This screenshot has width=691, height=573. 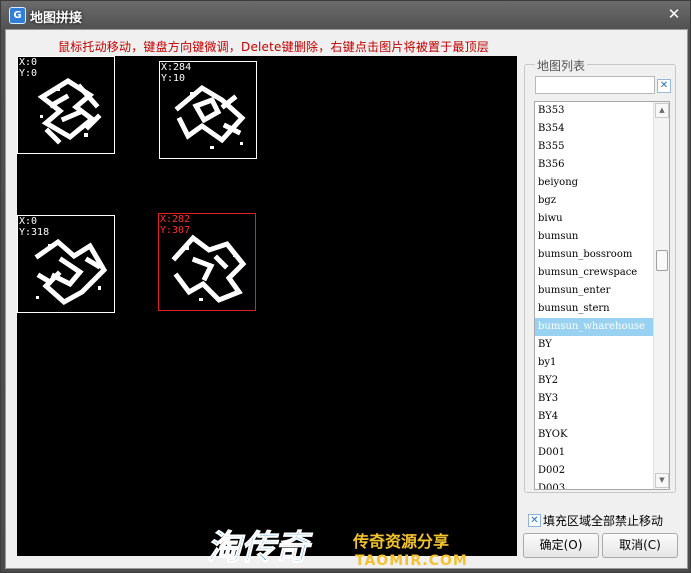 I want to click on lock-fill-checkbox: ✕, so click(x=534, y=520).